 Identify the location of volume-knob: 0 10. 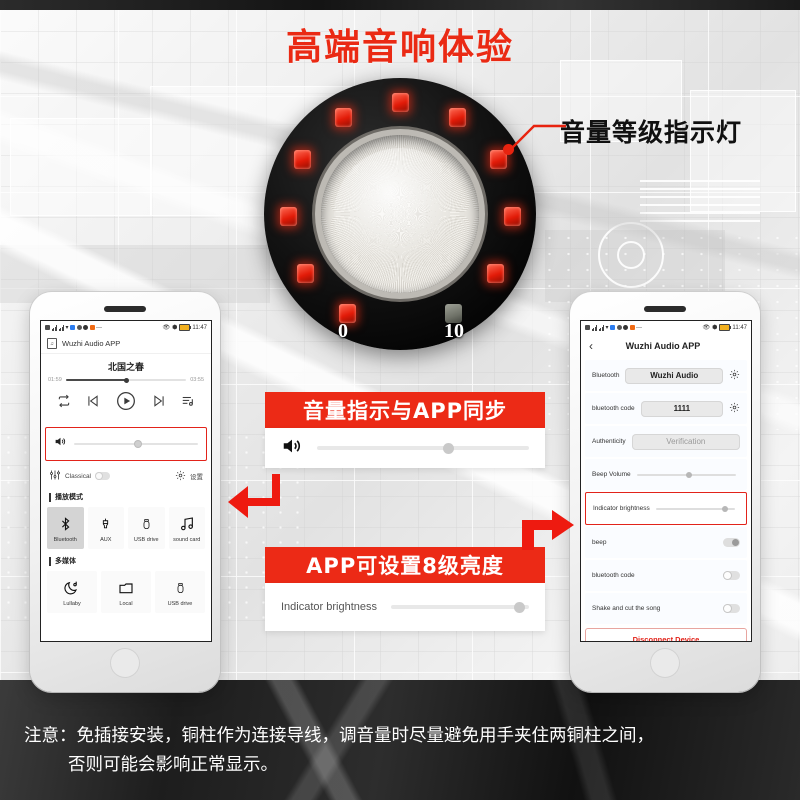
(400, 214).